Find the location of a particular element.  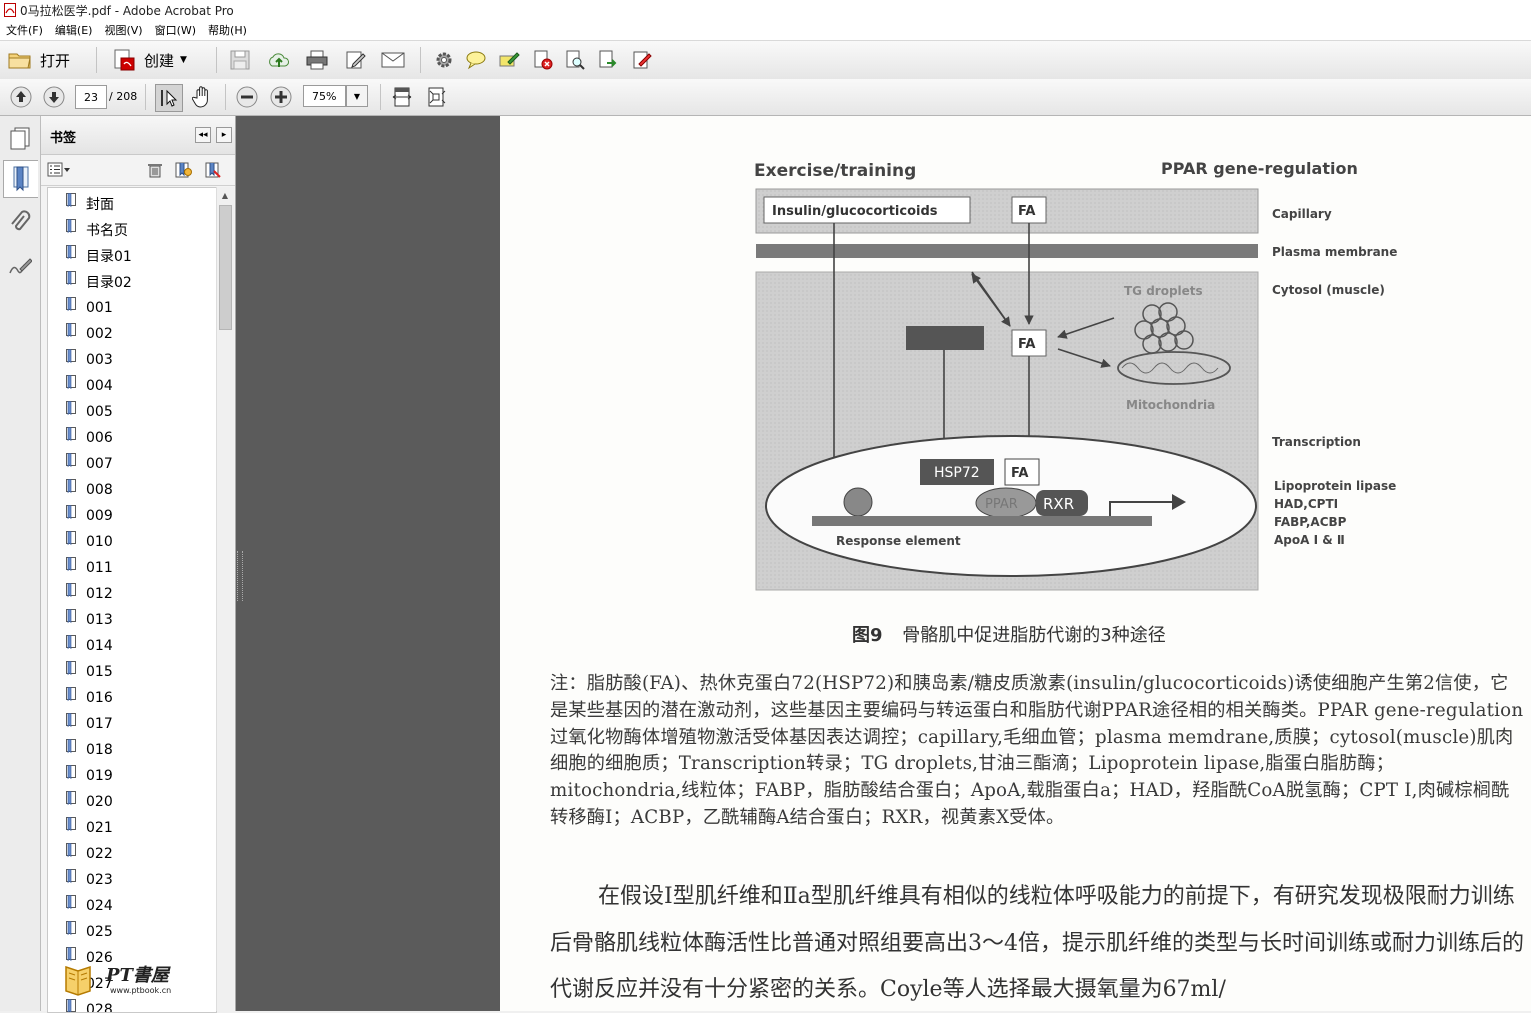

highlighter-icon is located at coordinates (509, 60).